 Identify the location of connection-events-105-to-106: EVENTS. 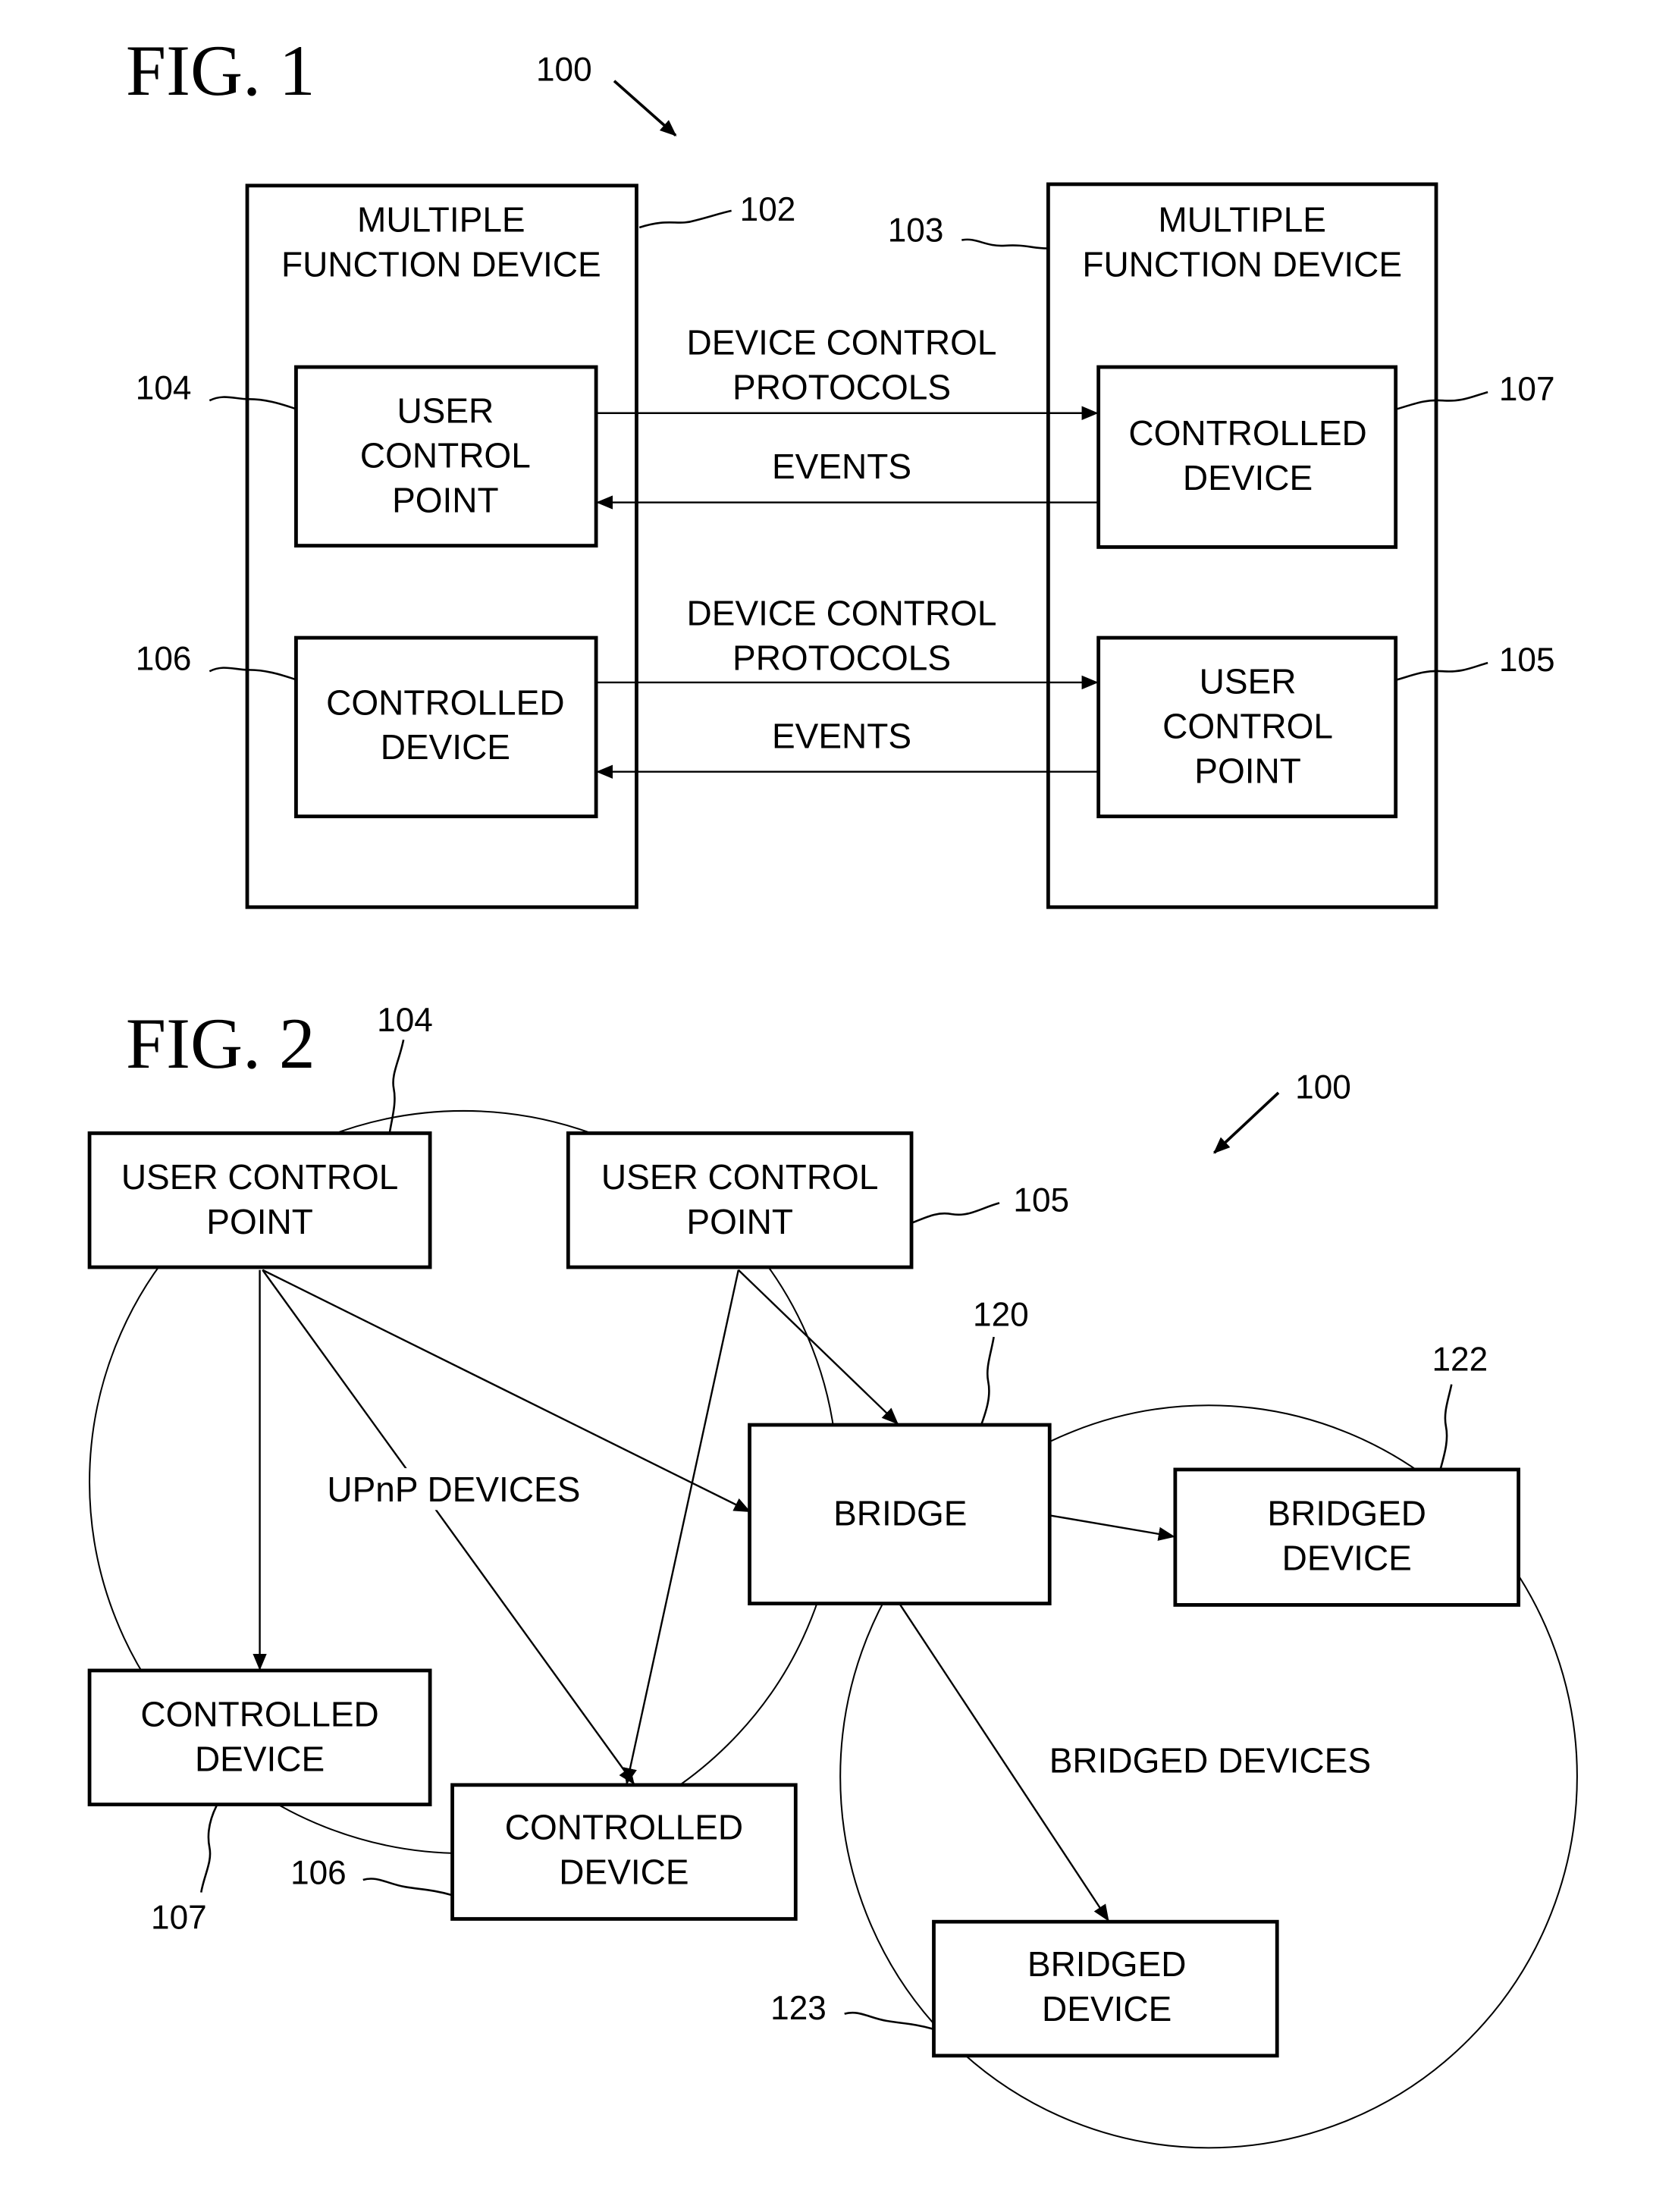
(847, 747).